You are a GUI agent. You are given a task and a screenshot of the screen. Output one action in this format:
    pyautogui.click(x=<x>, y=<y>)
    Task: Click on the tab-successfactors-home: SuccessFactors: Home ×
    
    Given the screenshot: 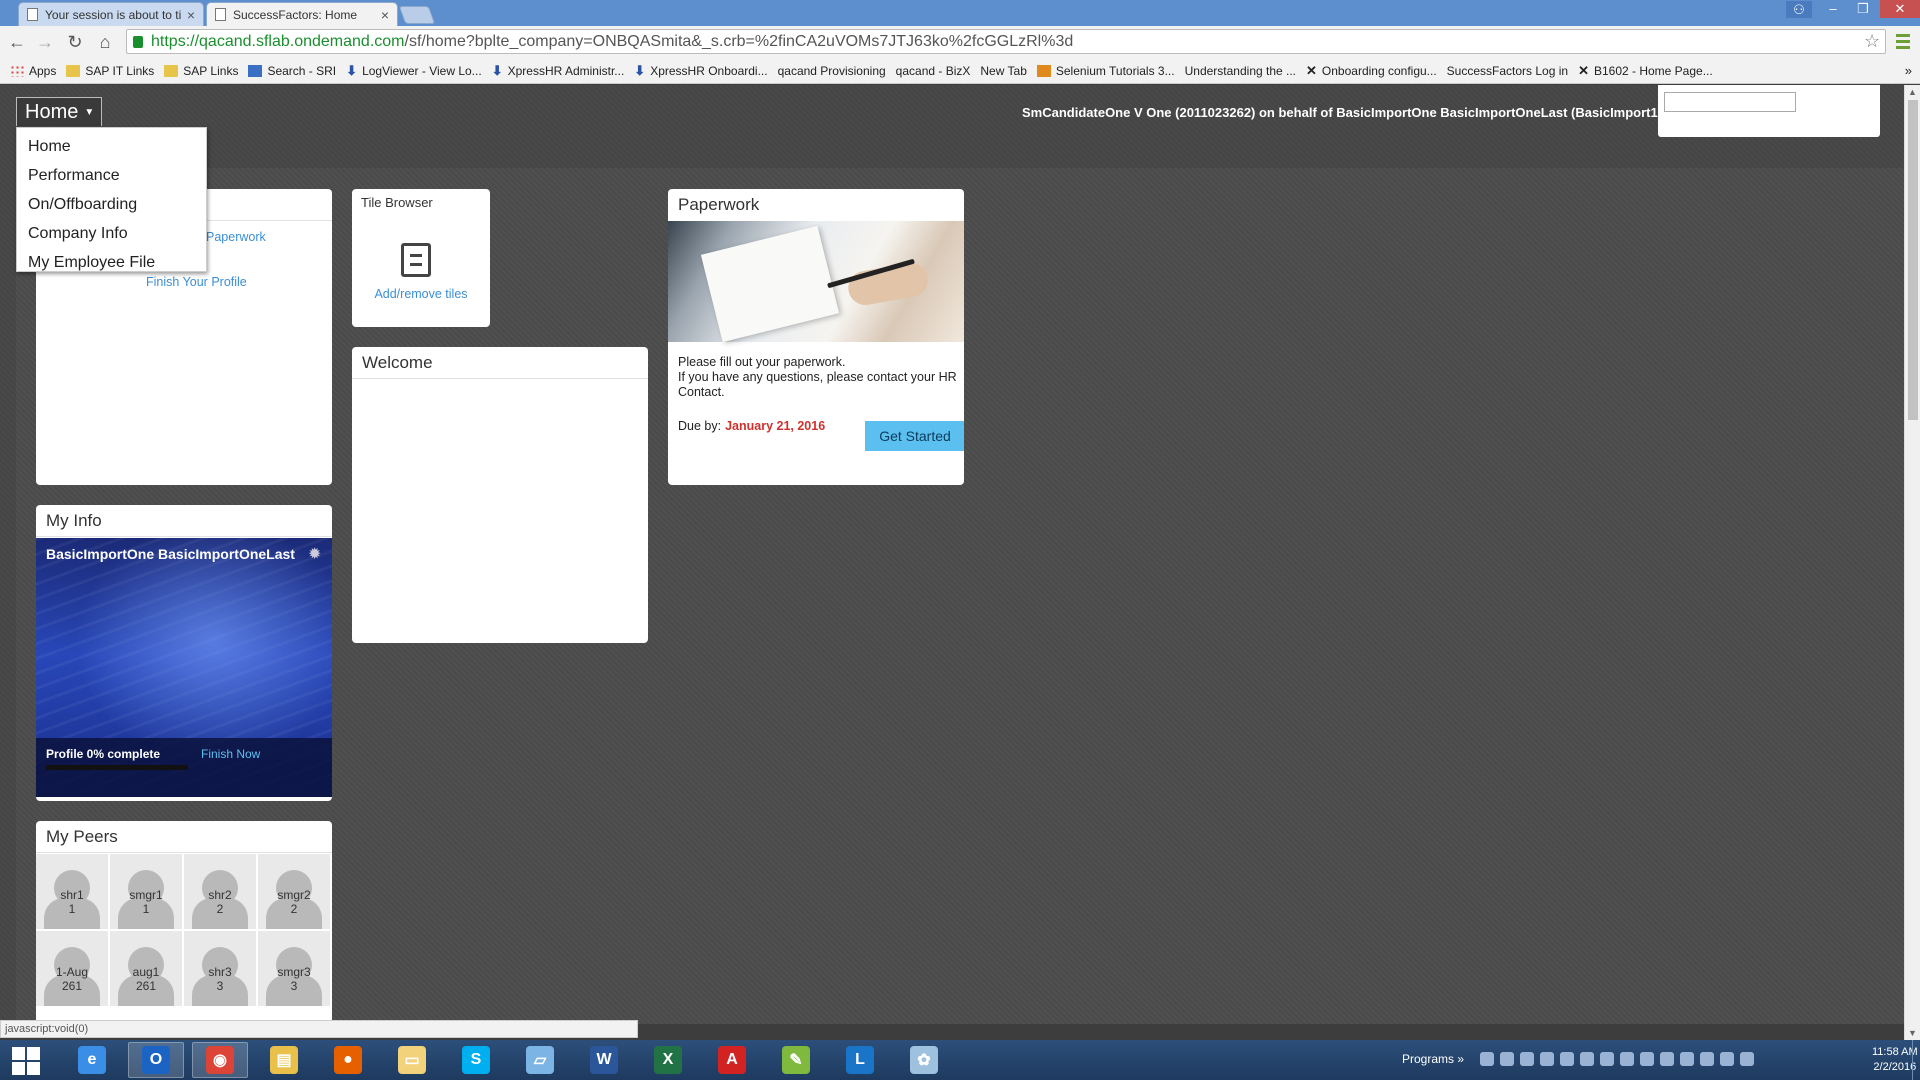 What is the action you would take?
    pyautogui.click(x=302, y=14)
    